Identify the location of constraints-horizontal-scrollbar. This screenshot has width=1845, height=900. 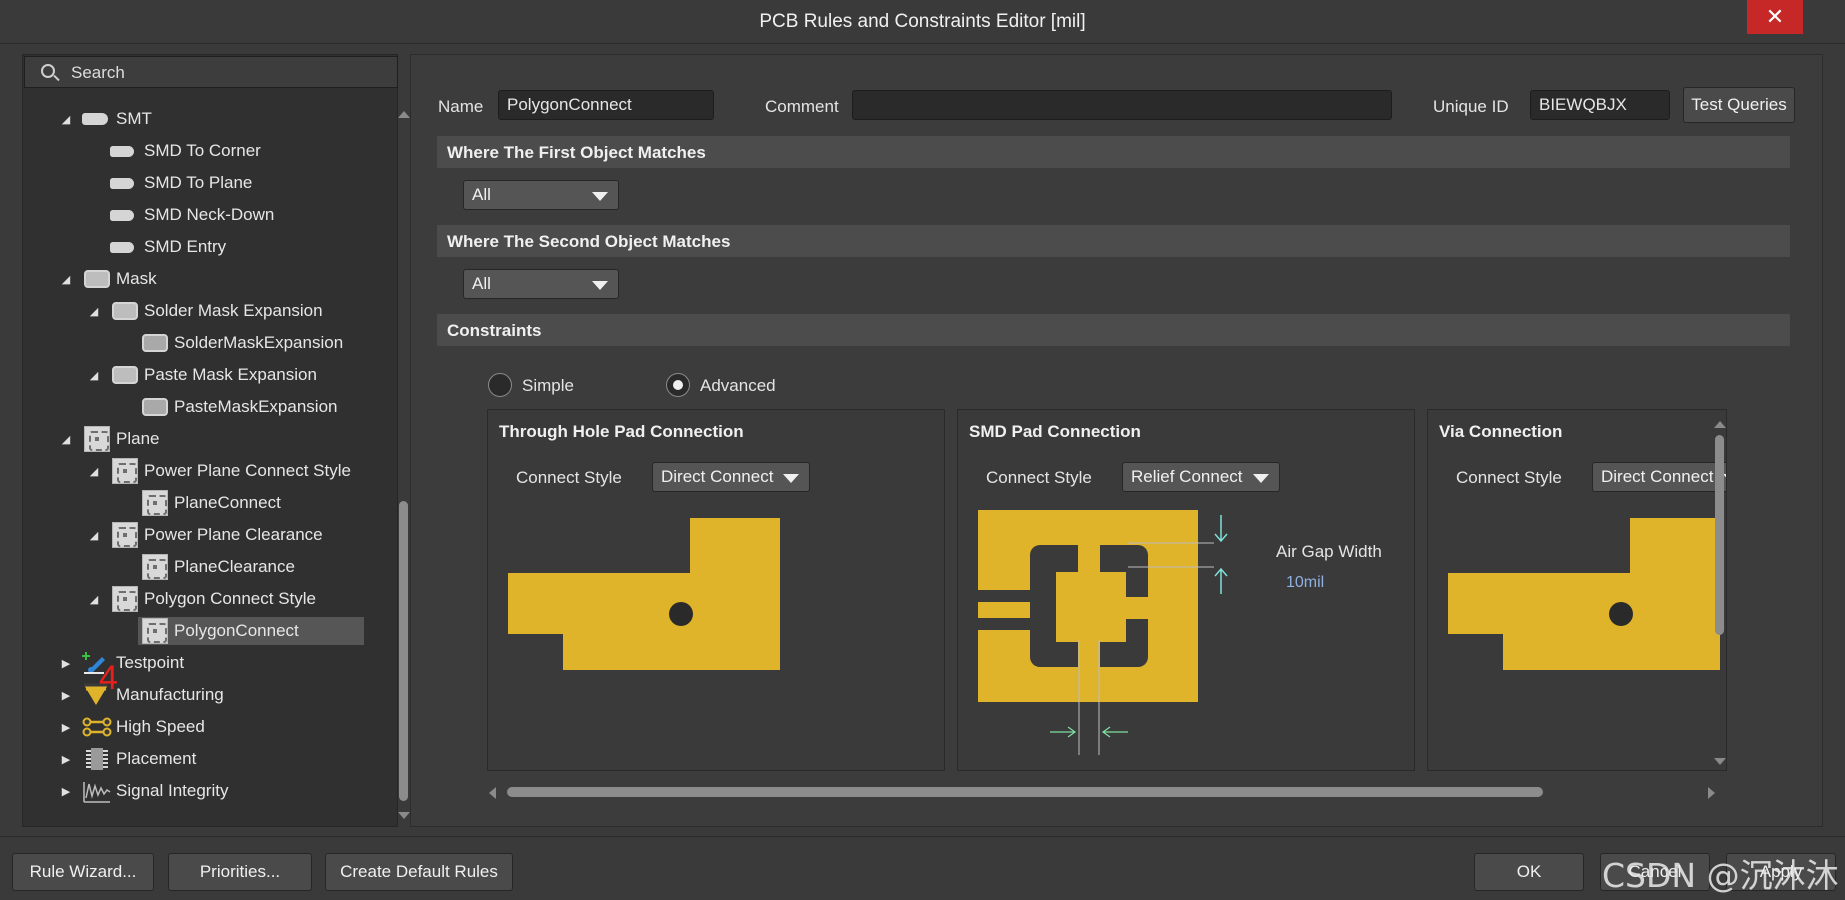
(1102, 792).